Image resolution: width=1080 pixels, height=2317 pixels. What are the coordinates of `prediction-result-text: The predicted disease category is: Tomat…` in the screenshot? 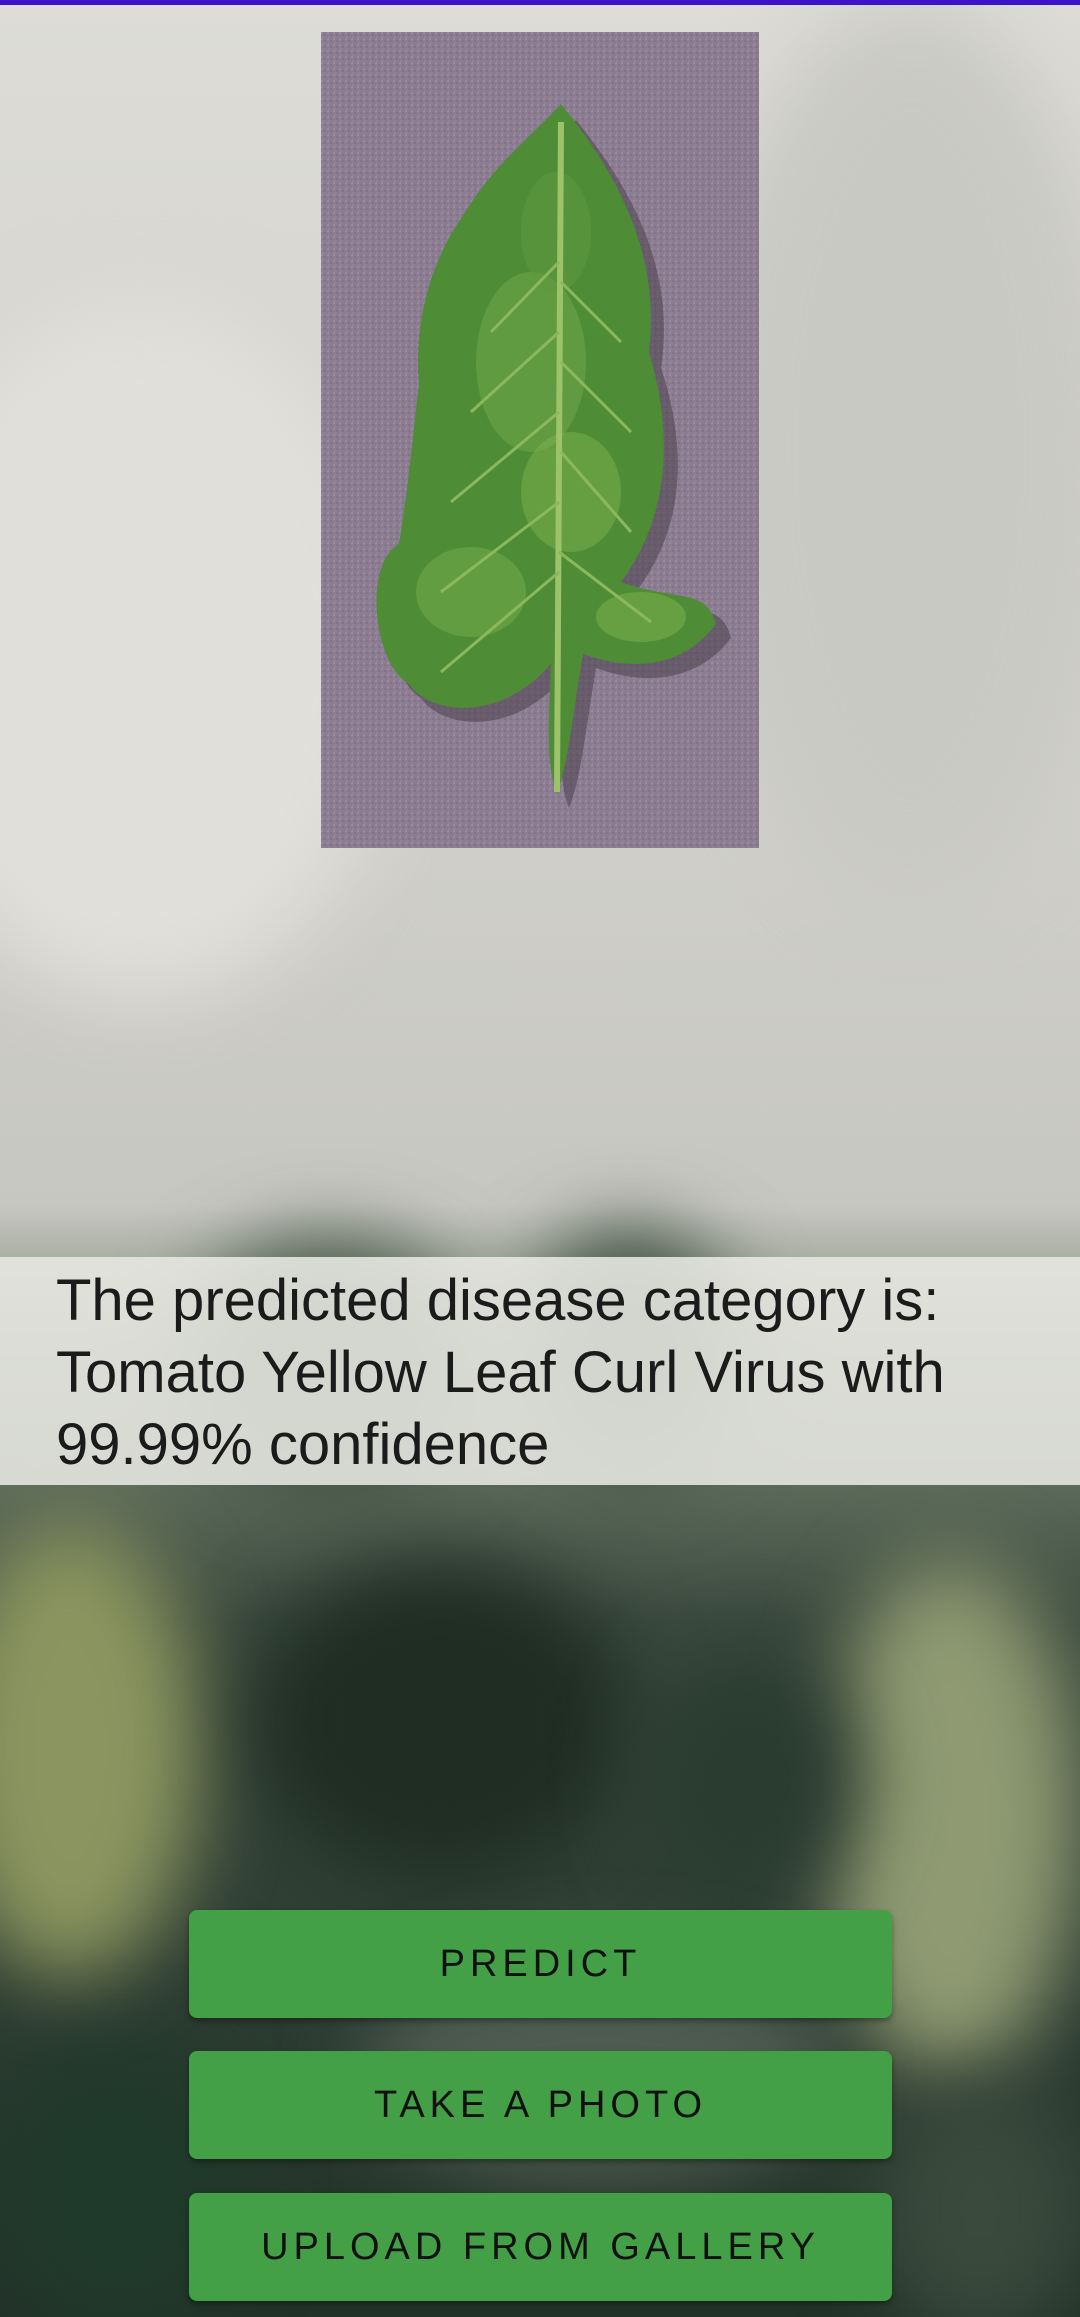 It's located at (500, 1372).